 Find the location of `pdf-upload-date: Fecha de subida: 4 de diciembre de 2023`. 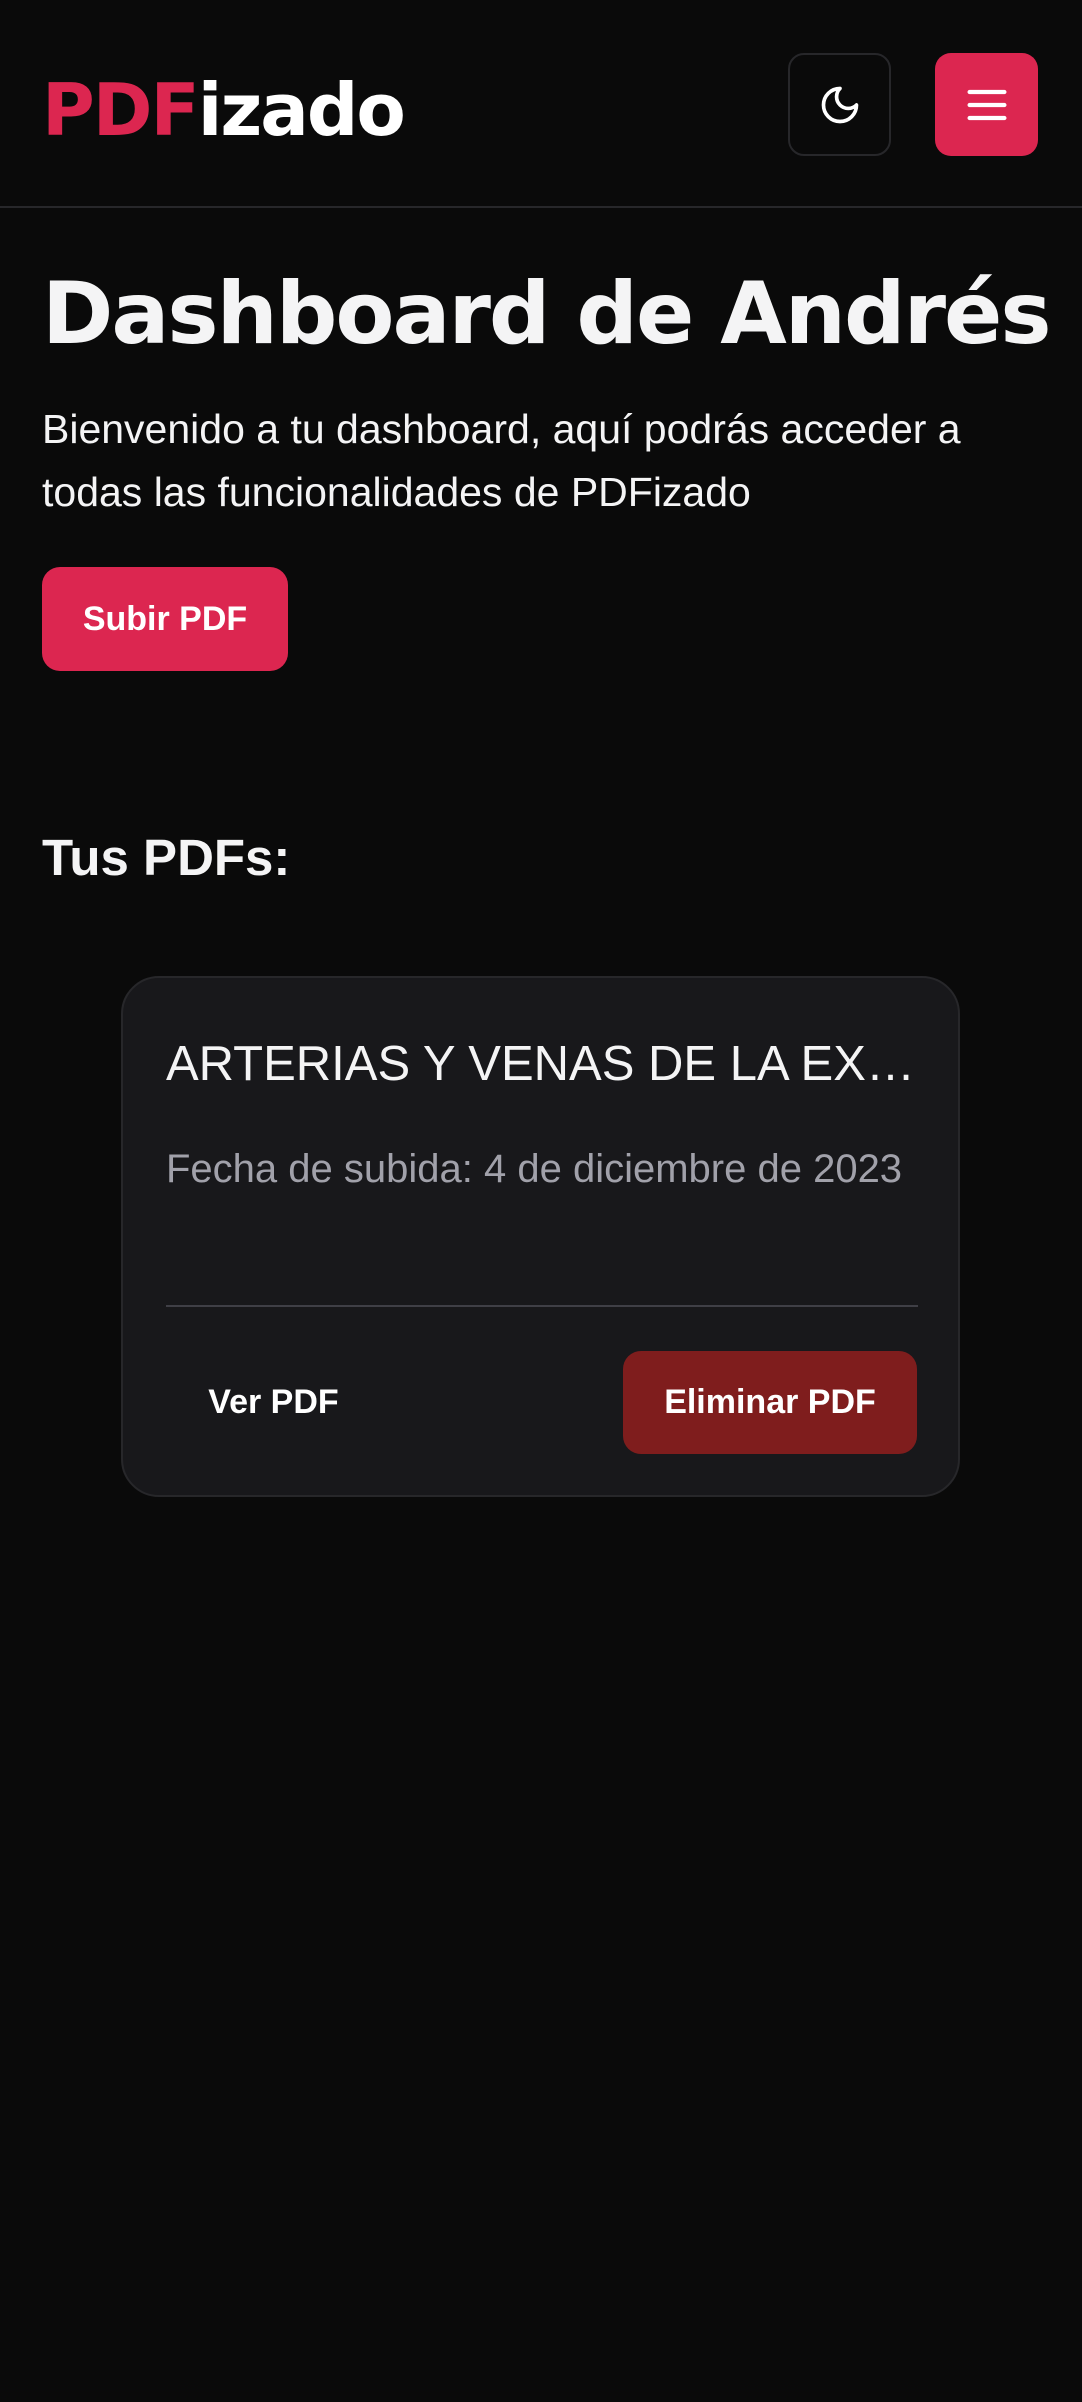

pdf-upload-date: Fecha de subida: 4 de diciembre de 2023 is located at coordinates (534, 1169).